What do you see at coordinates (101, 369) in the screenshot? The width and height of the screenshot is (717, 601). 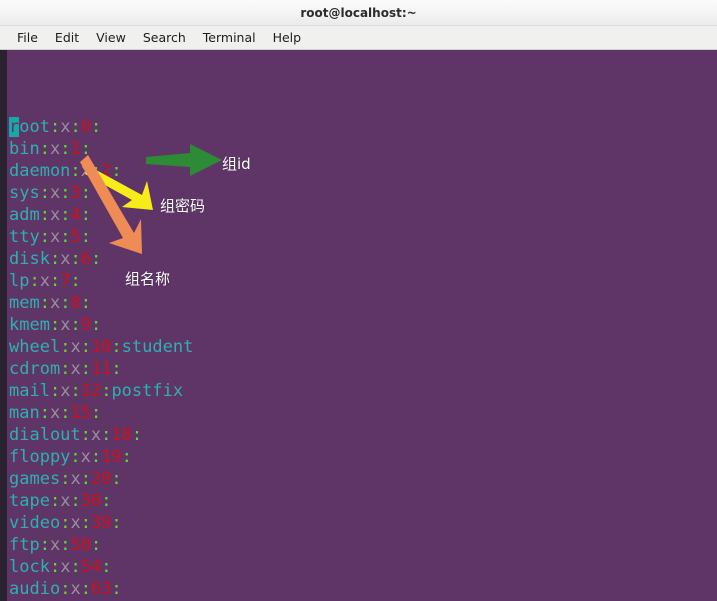 I see `group-id: 11` at bounding box center [101, 369].